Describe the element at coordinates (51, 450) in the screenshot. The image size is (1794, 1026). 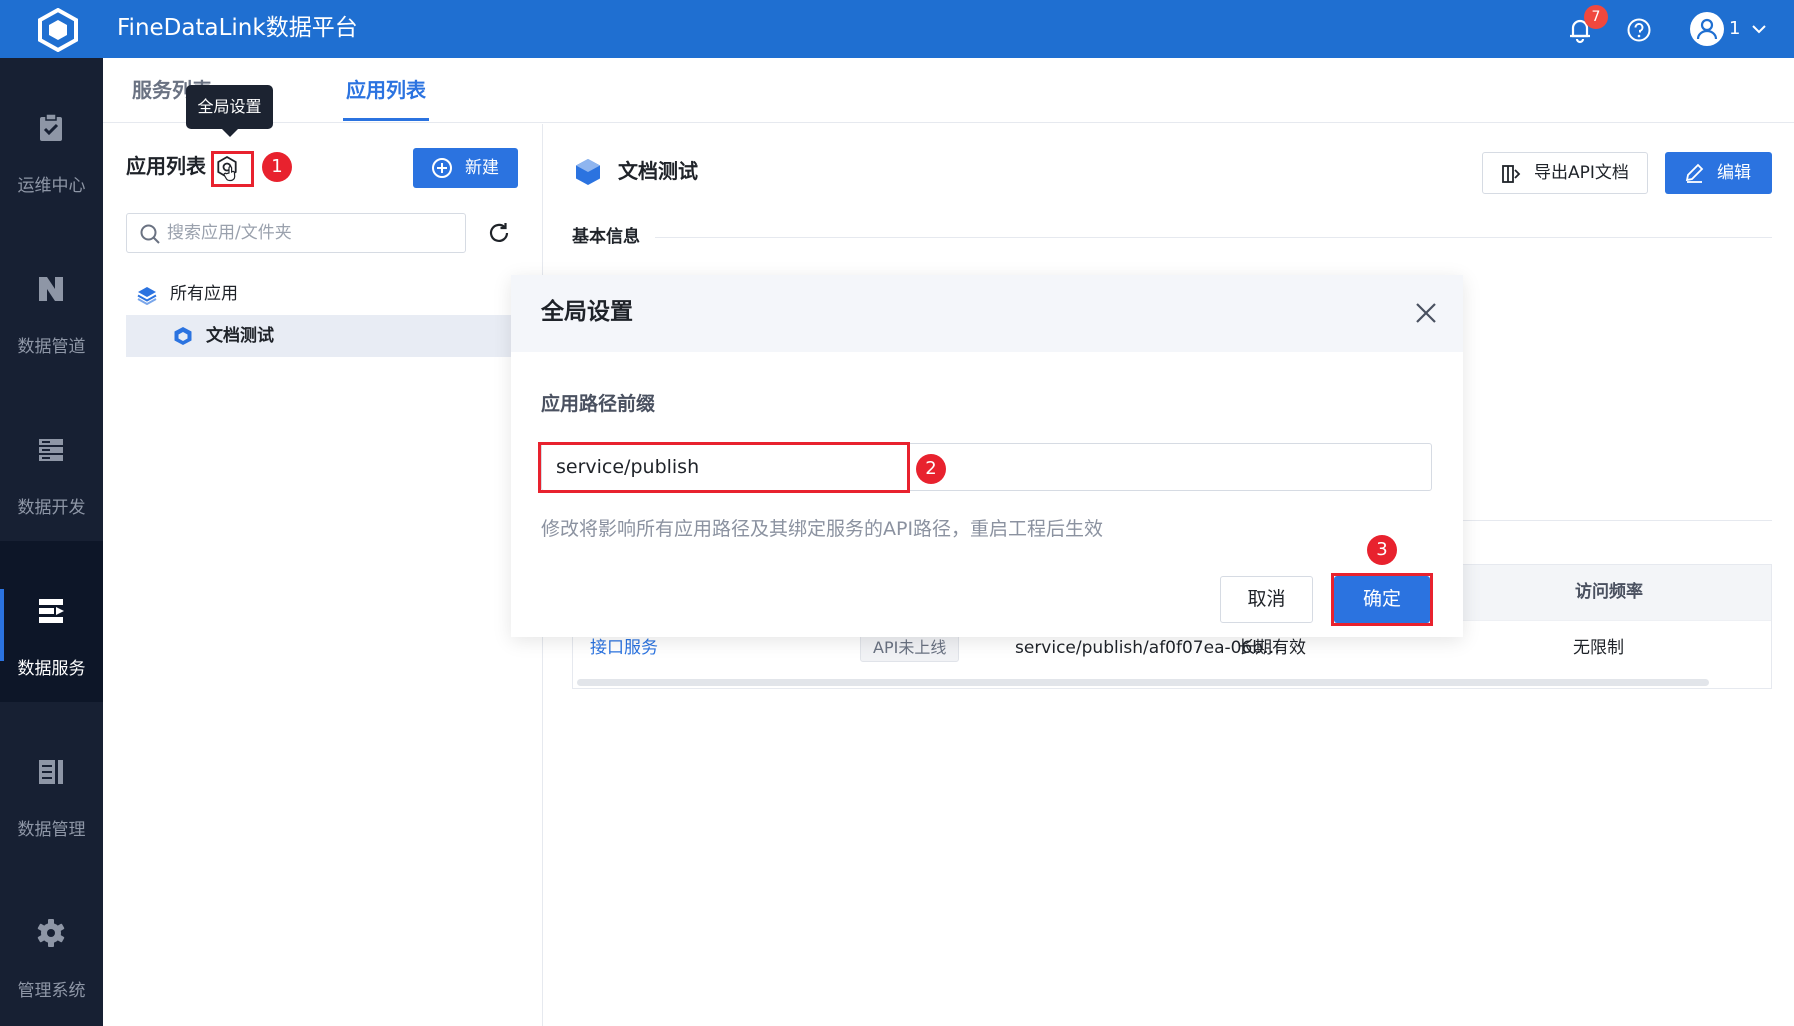
I see `server-stack-icon` at that location.